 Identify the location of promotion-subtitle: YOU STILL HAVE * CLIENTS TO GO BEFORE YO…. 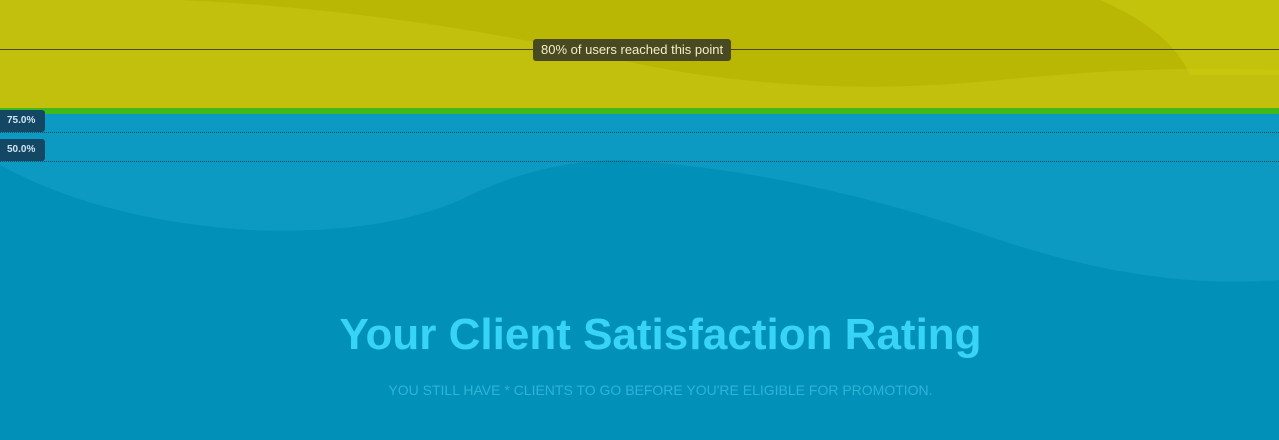
(660, 390).